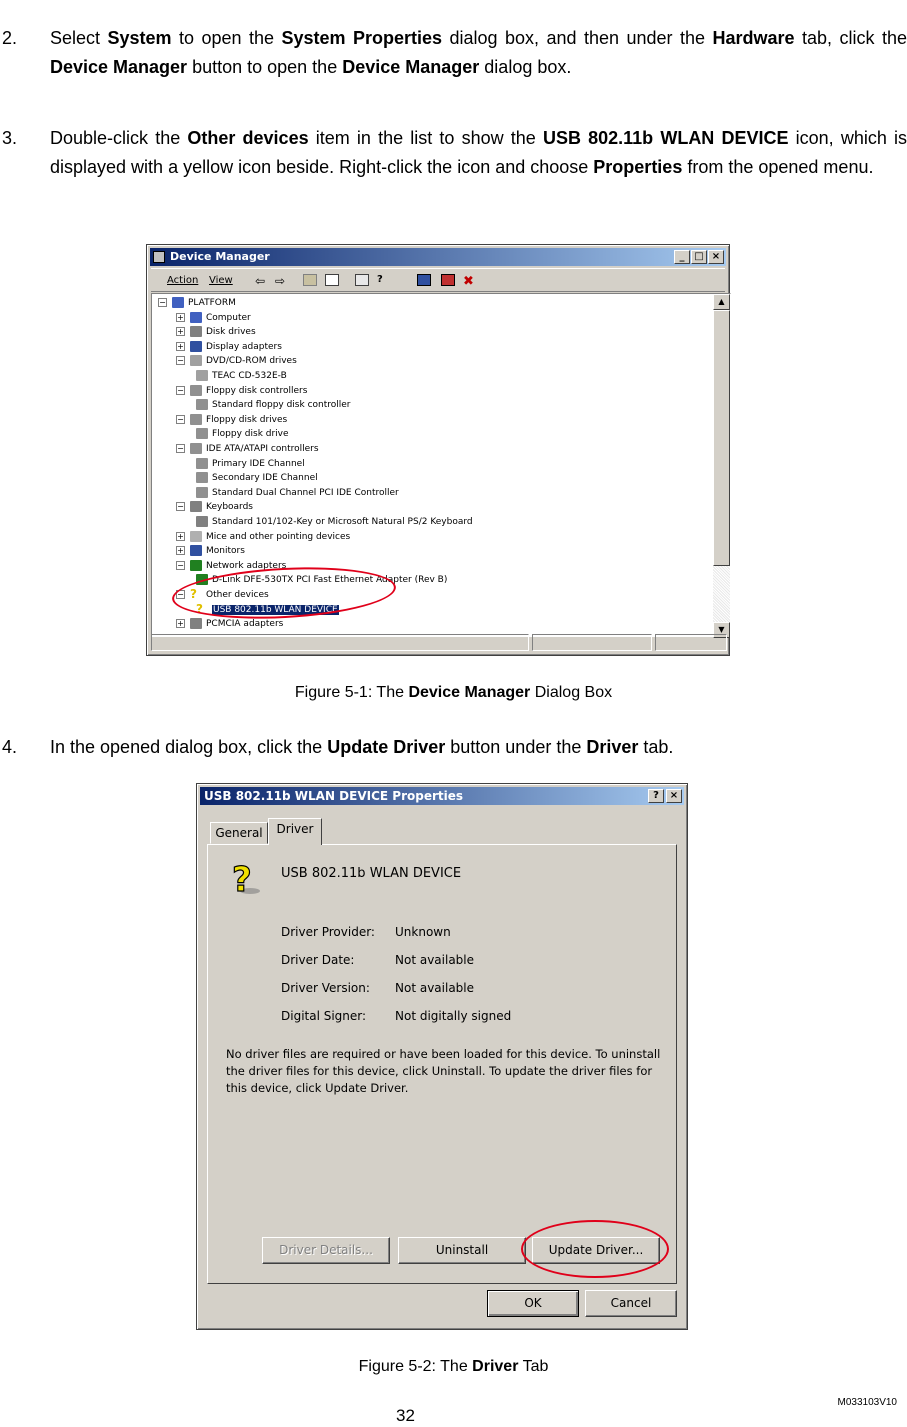  I want to click on tree-item: − Floppy disk controllers, so click(241, 391).